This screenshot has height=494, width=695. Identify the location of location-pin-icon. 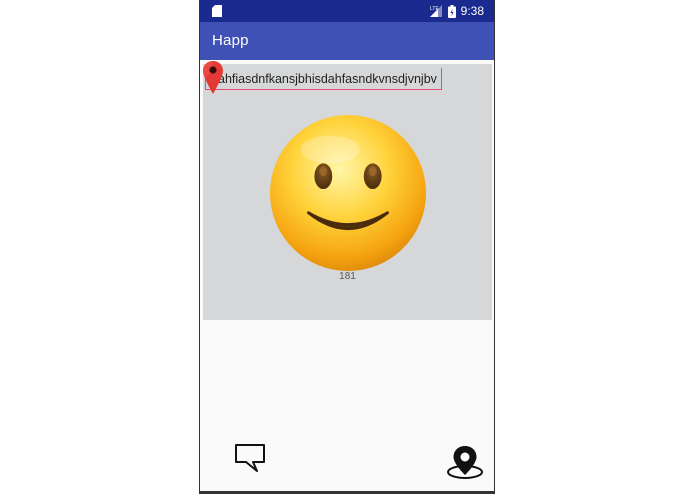
(465, 462).